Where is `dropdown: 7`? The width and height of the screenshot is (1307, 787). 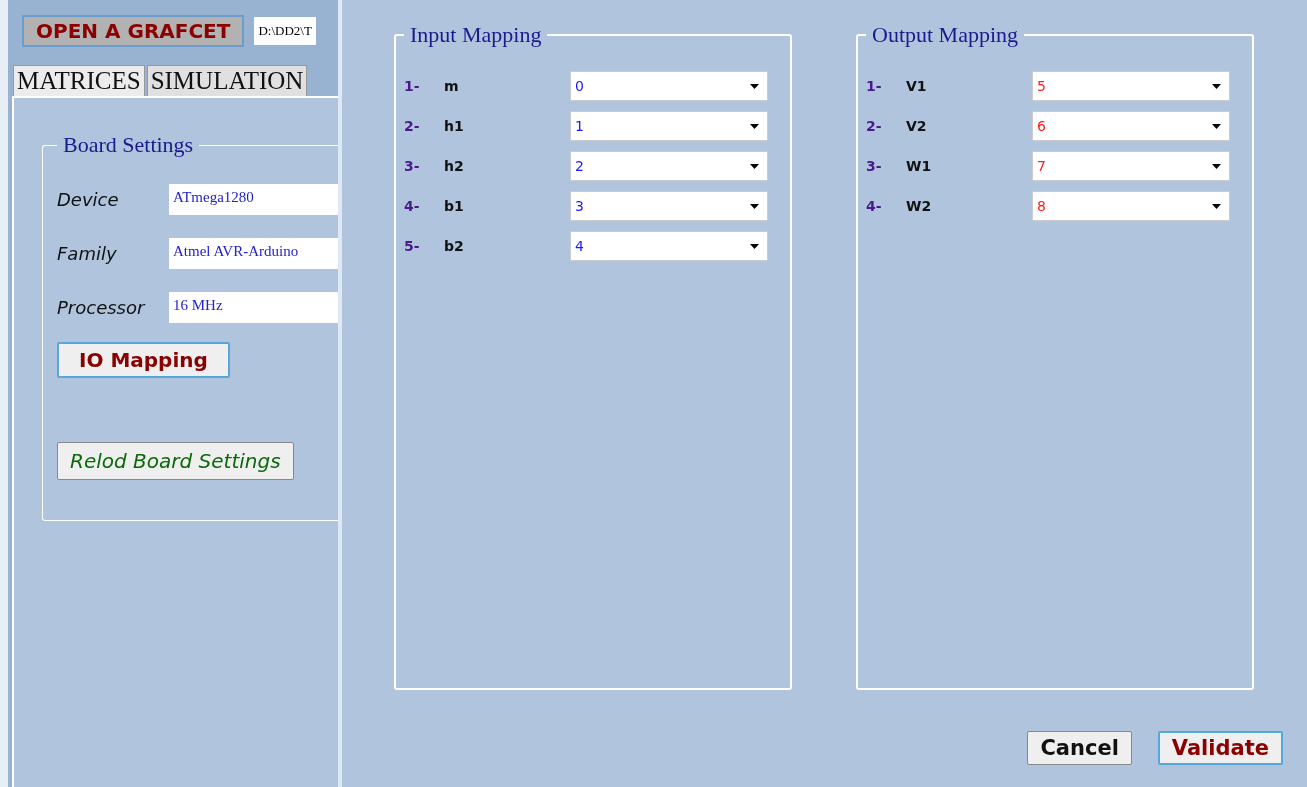 dropdown: 7 is located at coordinates (1131, 166).